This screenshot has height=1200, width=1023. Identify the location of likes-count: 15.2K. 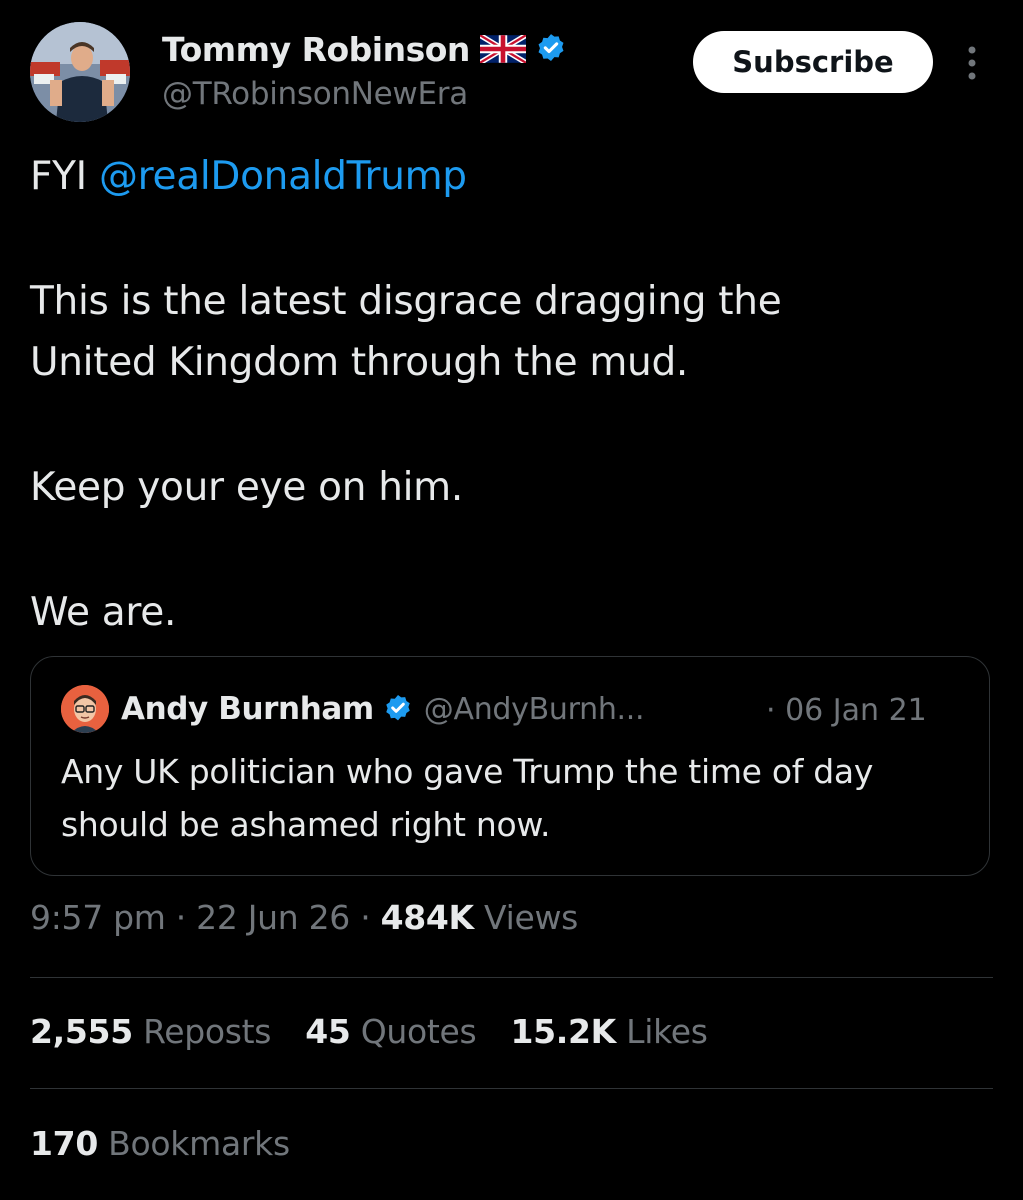
(563, 1031).